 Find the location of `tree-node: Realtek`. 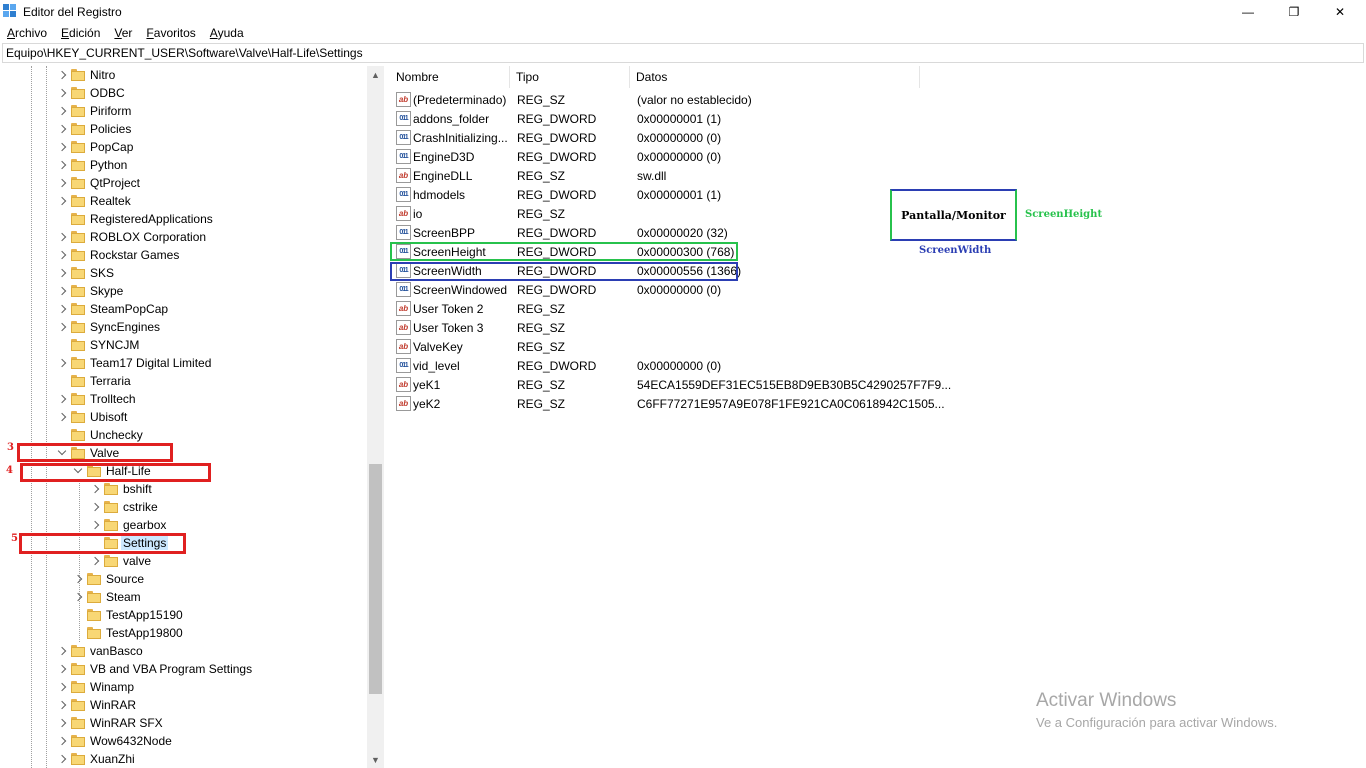

tree-node: Realtek is located at coordinates (184, 201).